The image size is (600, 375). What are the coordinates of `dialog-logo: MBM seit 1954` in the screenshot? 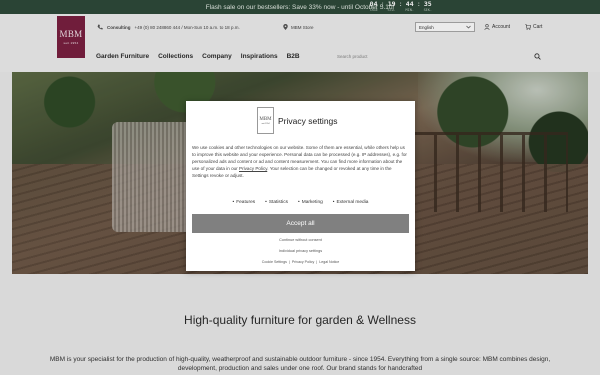 It's located at (265, 120).